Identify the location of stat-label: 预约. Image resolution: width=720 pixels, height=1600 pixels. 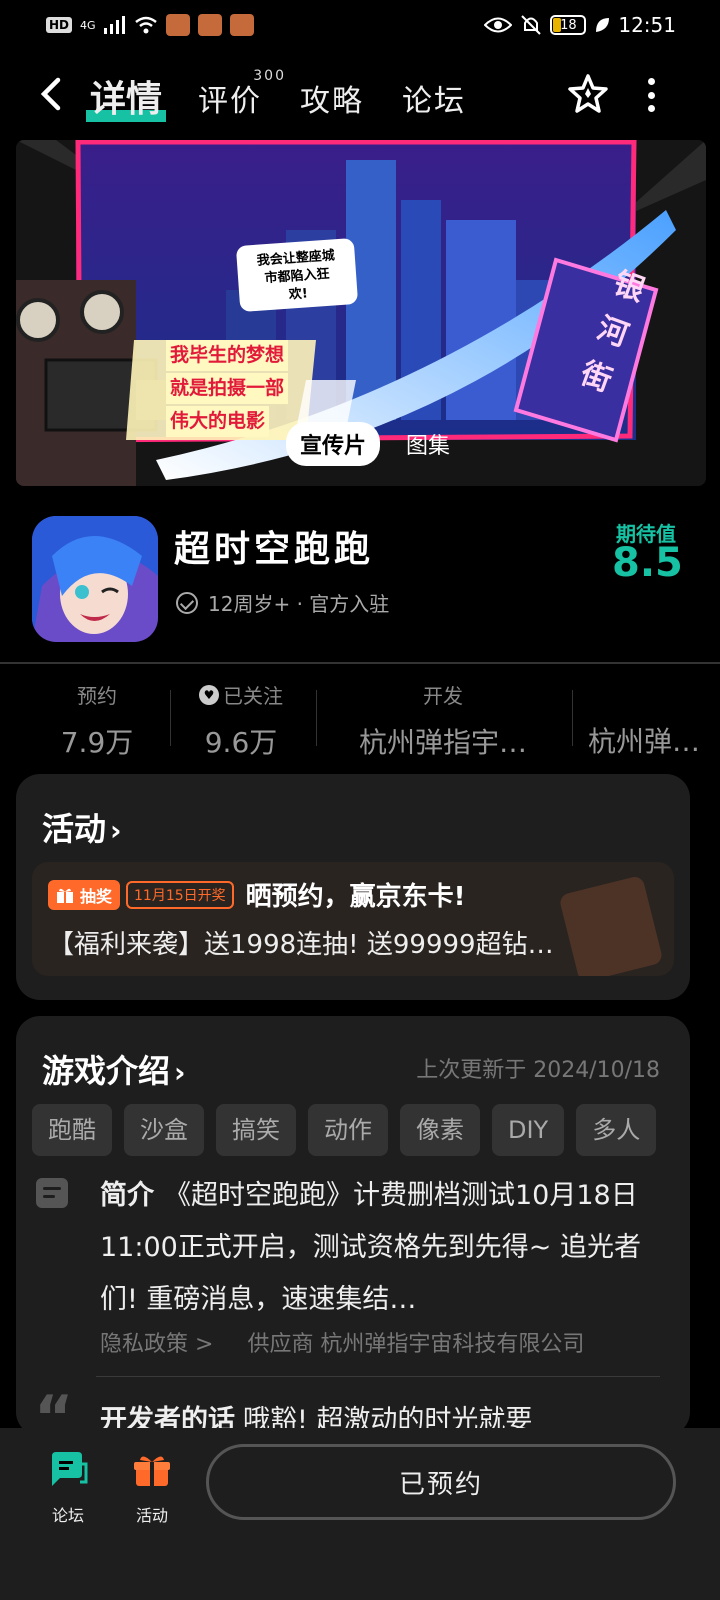
(97, 696).